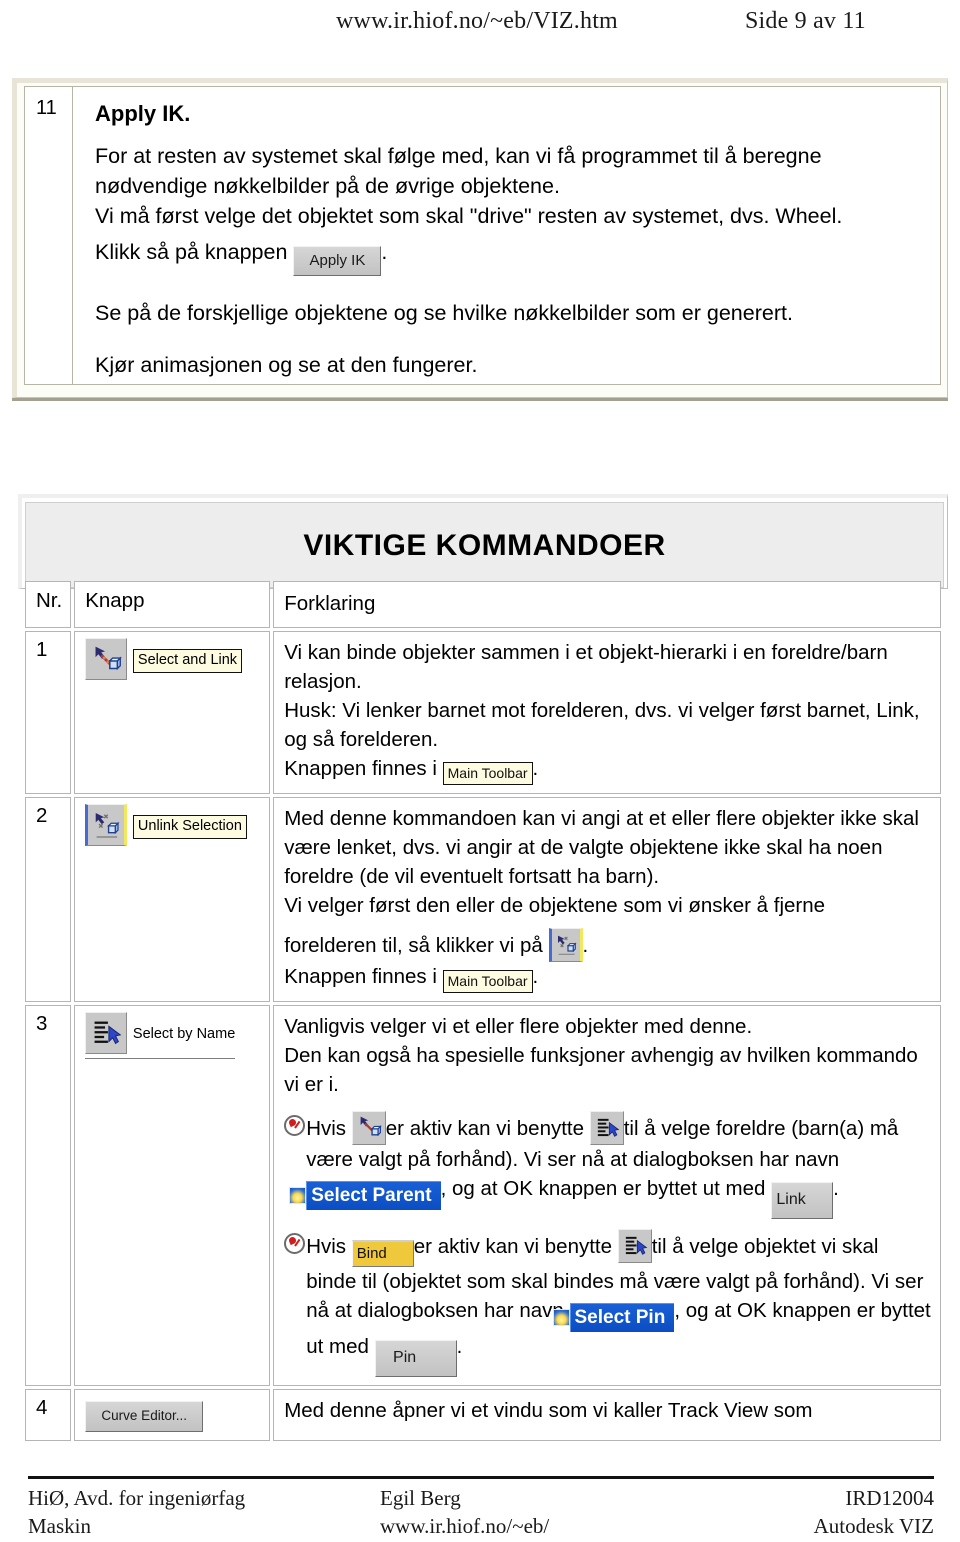 The image size is (960, 1542). I want to click on row3b-t1: Hvis, so click(326, 1246).